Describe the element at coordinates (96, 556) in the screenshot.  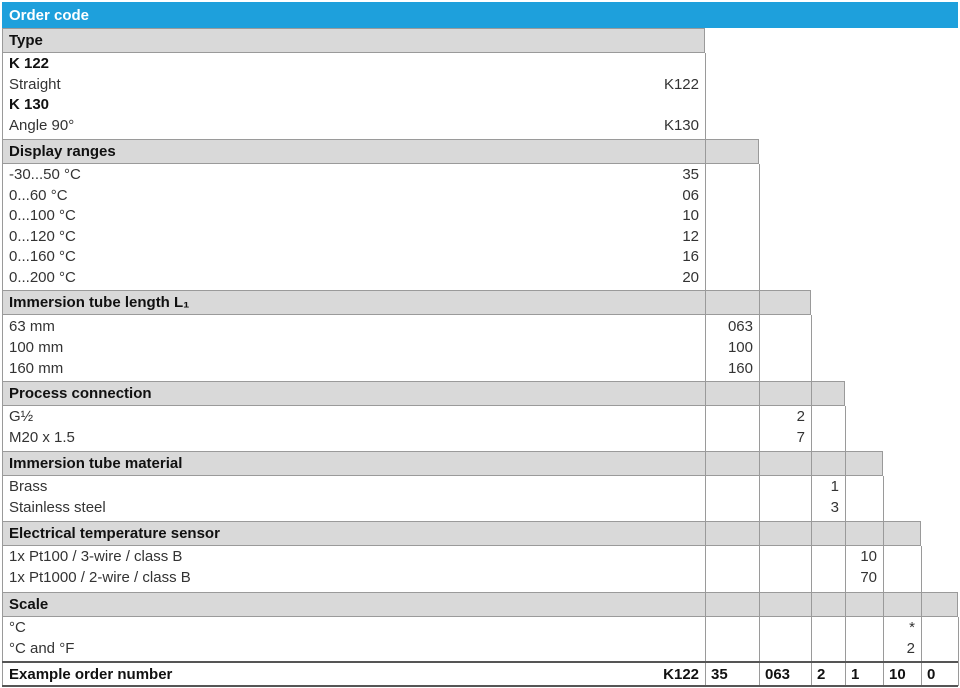
I see `option-label: 1x Pt100 / 3-wire / class B` at that location.